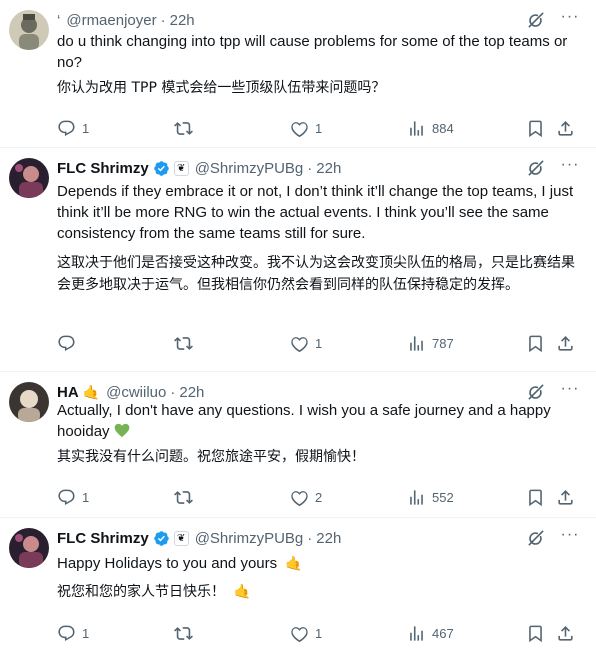 The image size is (596, 655). What do you see at coordinates (317, 592) in the screenshot?
I see `tweet-text-zh-wrap: 祝您和您的家人节日快乐！ 🤙` at bounding box center [317, 592].